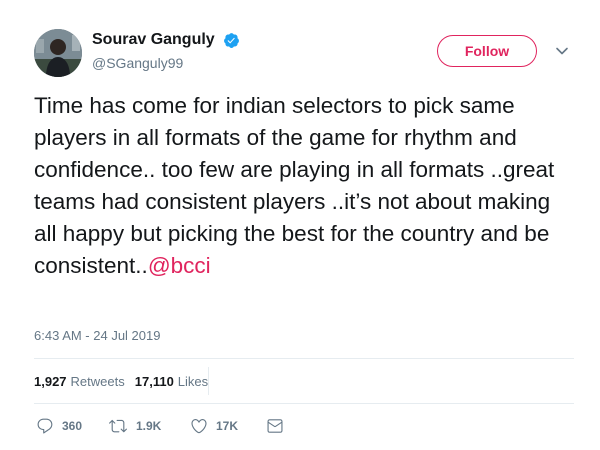 This screenshot has height=450, width=600. What do you see at coordinates (208, 381) in the screenshot?
I see `stats-separator` at bounding box center [208, 381].